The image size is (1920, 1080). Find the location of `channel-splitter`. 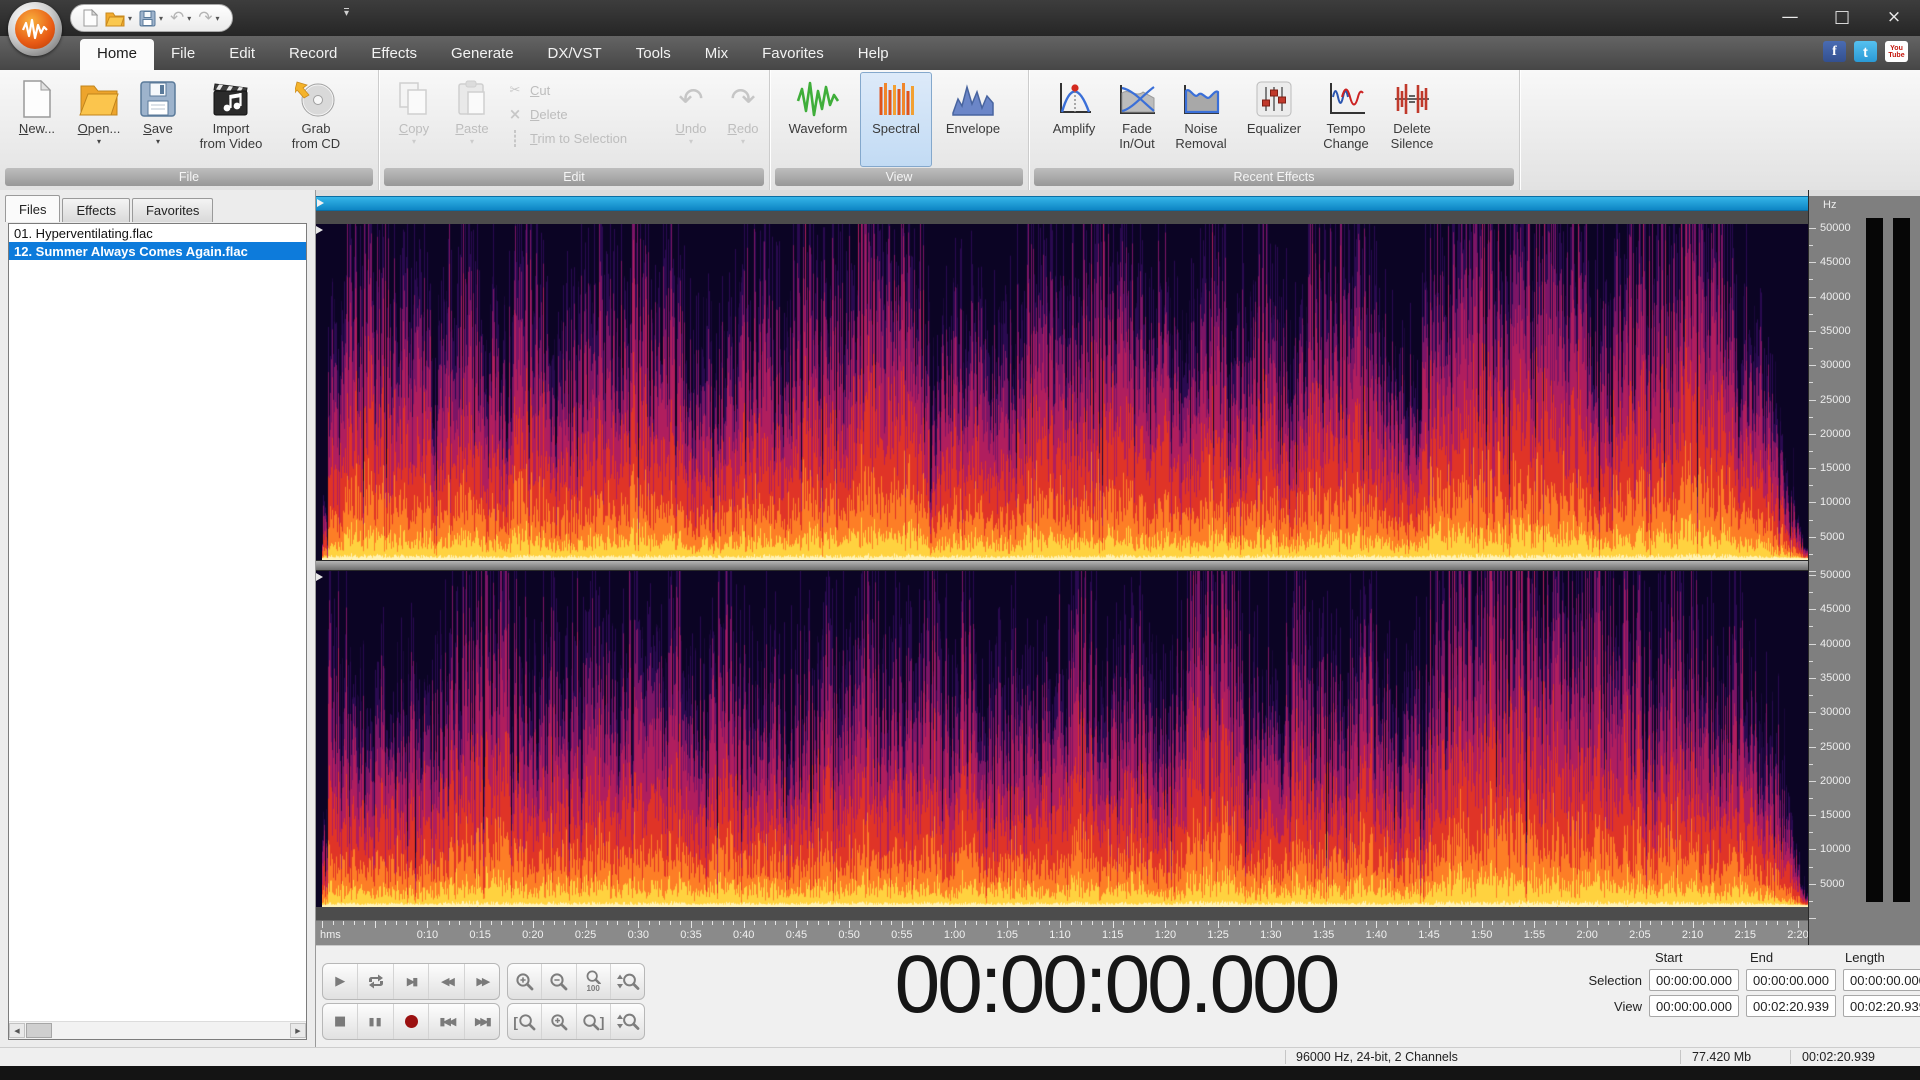

channel-splitter is located at coordinates (1062, 565).